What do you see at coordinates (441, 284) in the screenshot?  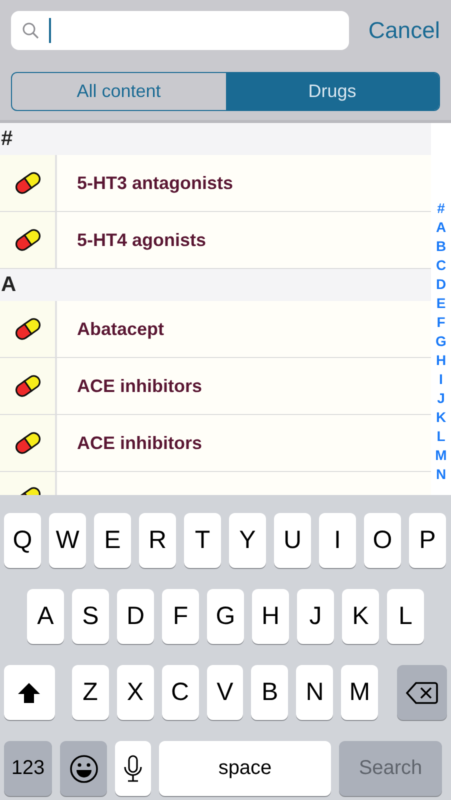 I see `index-letter: D` at bounding box center [441, 284].